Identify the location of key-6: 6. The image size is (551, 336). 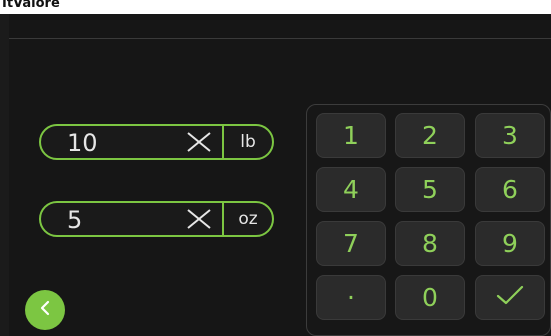
(510, 189).